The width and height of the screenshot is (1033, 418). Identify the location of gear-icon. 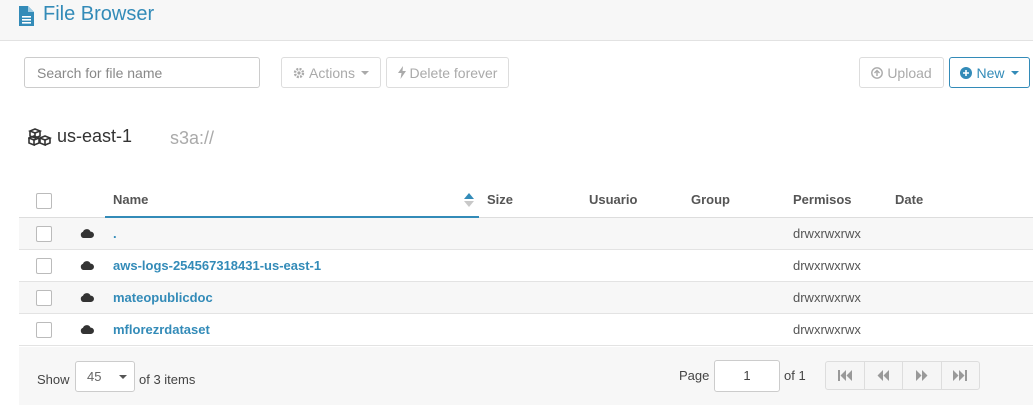
(299, 72).